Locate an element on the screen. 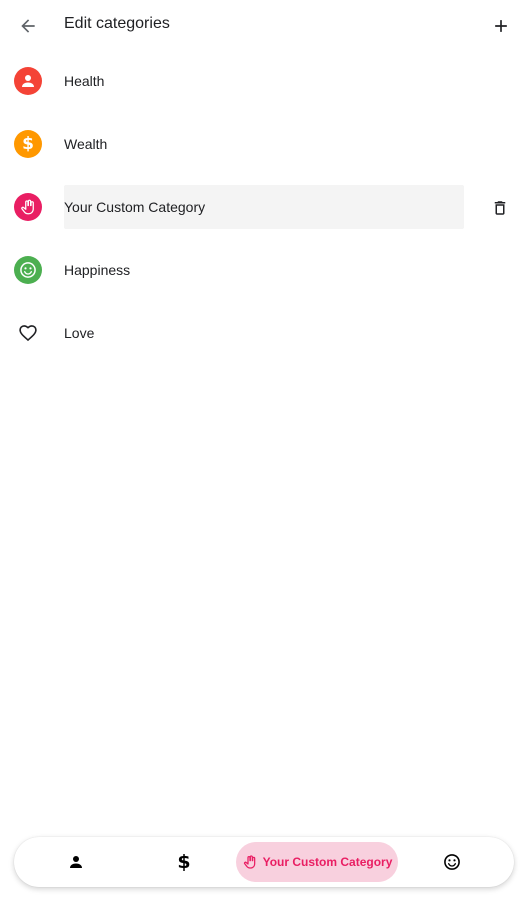 This screenshot has height=900, width=527. category-label: Love is located at coordinates (79, 333).